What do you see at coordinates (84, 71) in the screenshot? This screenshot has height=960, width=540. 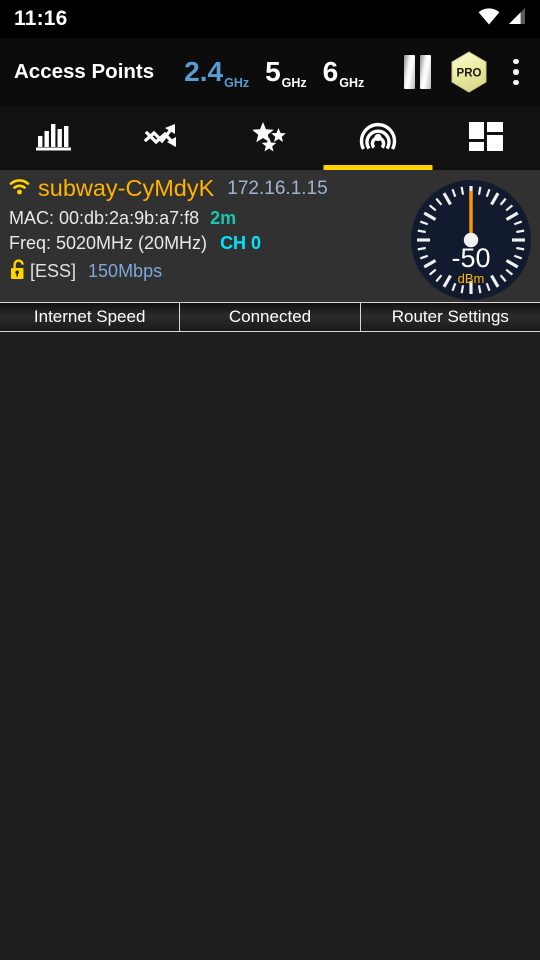 I see `page-title: Access Points` at bounding box center [84, 71].